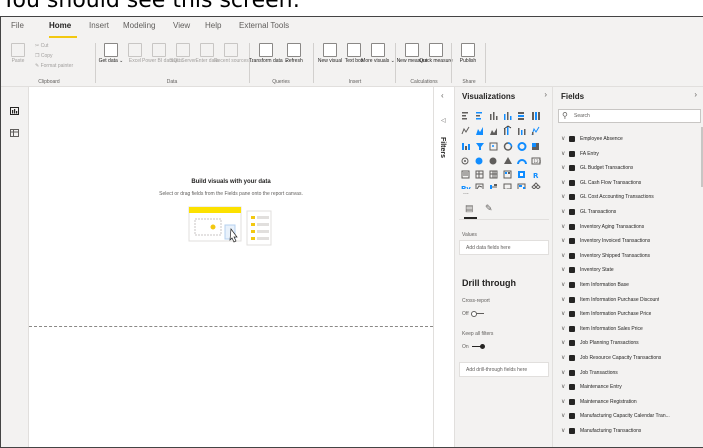  I want to click on field-table-name: Item Information Purchase Discount, so click(620, 299).